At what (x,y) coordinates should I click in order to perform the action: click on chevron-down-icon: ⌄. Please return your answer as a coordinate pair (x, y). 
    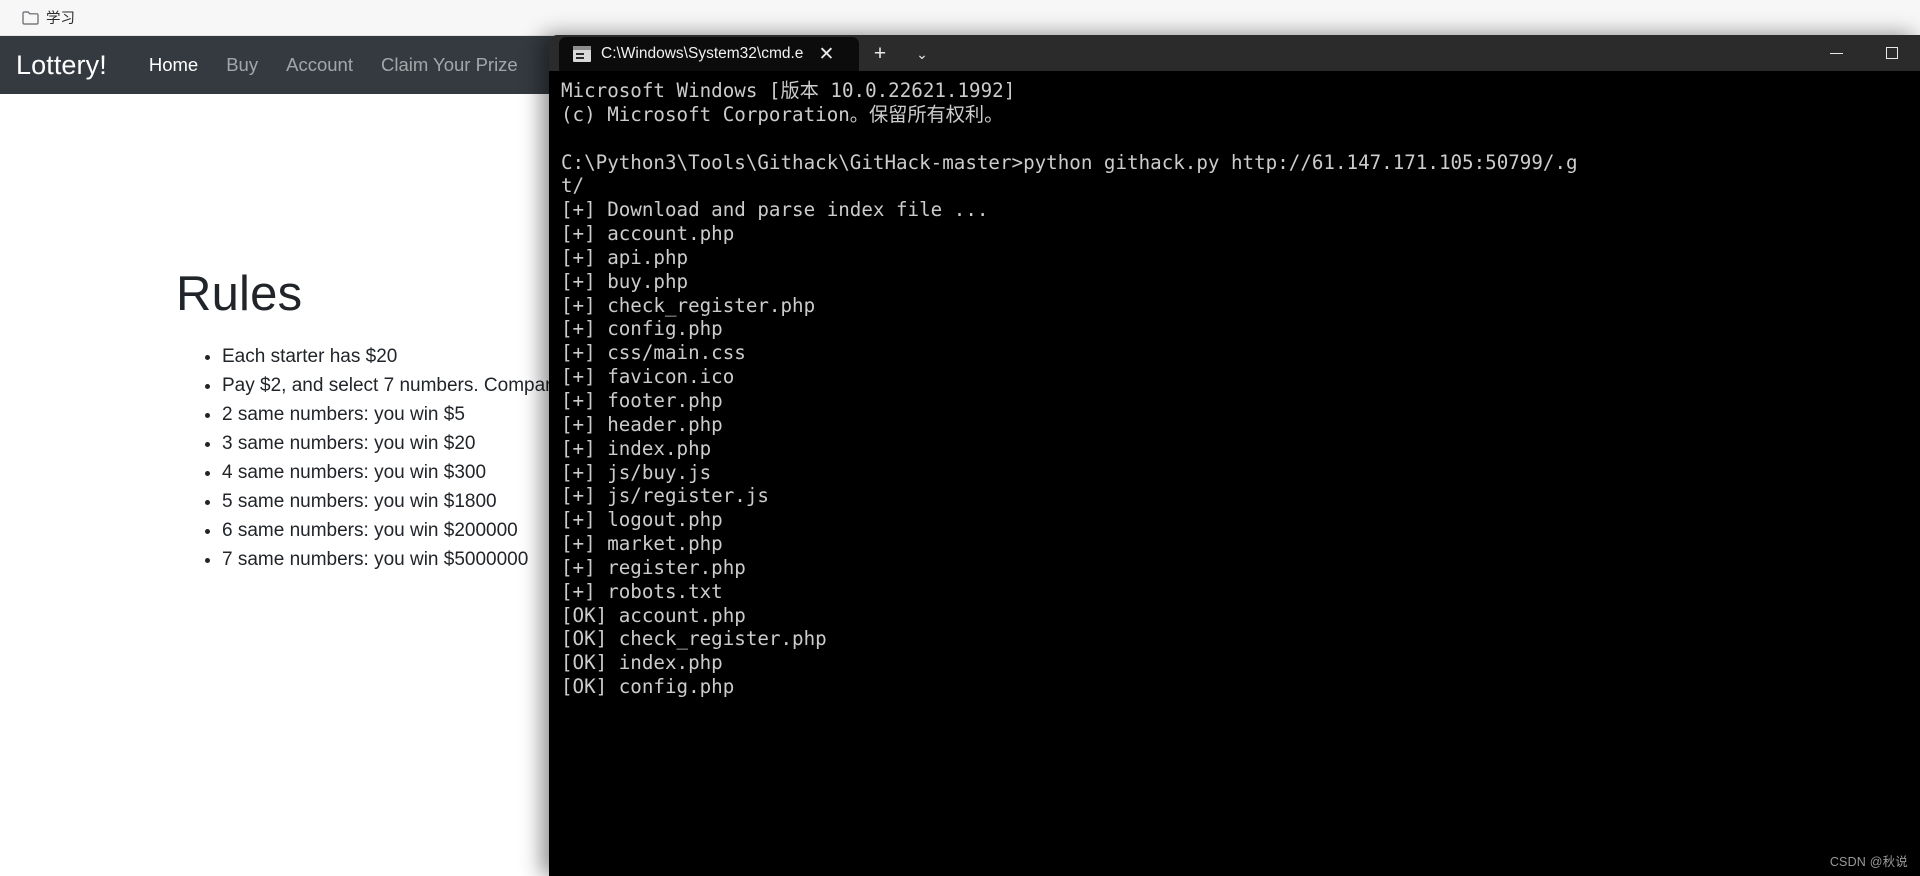
    Looking at the image, I should click on (922, 54).